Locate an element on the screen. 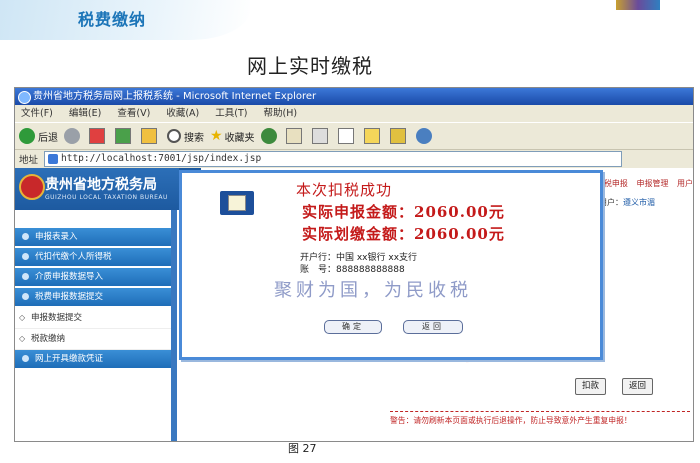 The width and height of the screenshot is (700, 463). address-label: 地址 is located at coordinates (29, 160).